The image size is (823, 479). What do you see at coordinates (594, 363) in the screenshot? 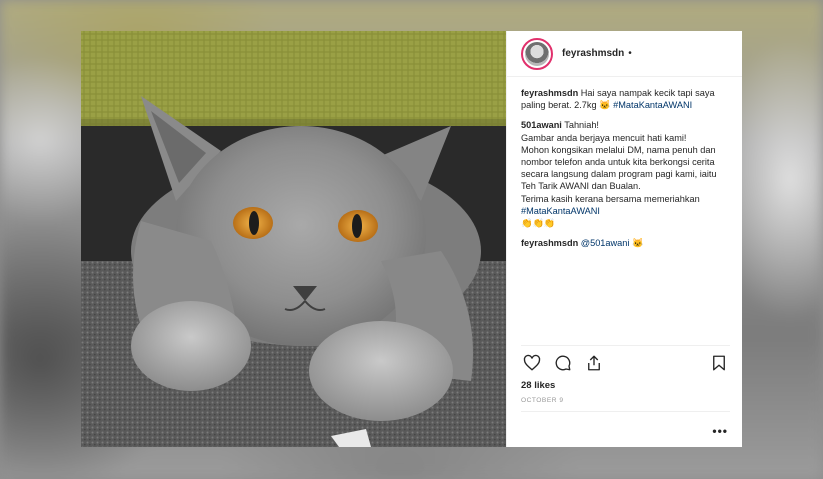
I see `share-icon` at bounding box center [594, 363].